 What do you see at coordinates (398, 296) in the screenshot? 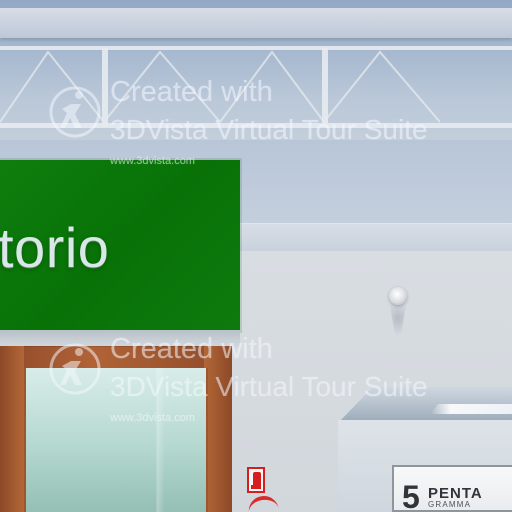
I see `ceiling-light-icon` at bounding box center [398, 296].